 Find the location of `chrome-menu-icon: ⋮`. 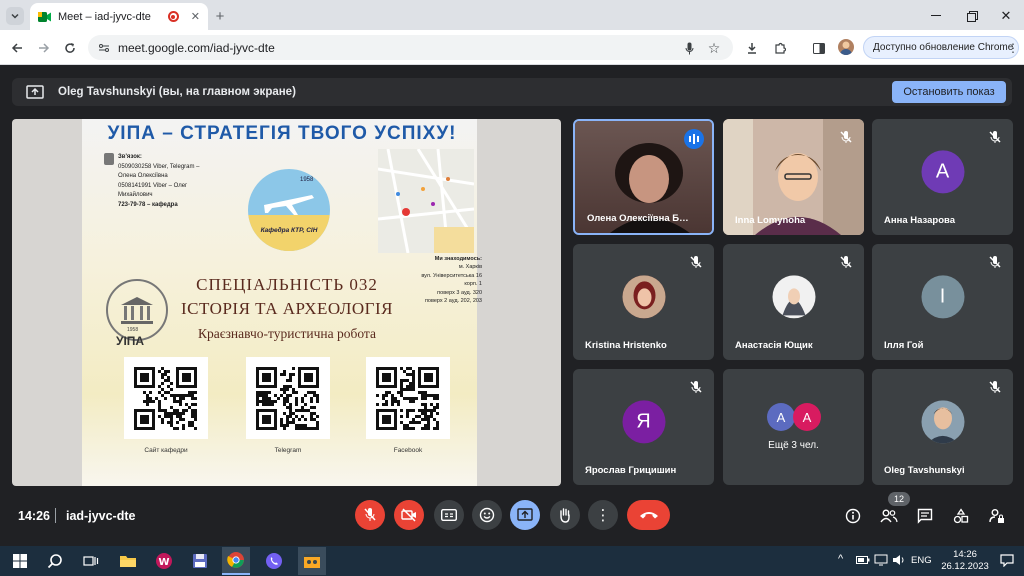

chrome-menu-icon: ⋮ is located at coordinates (1013, 48).